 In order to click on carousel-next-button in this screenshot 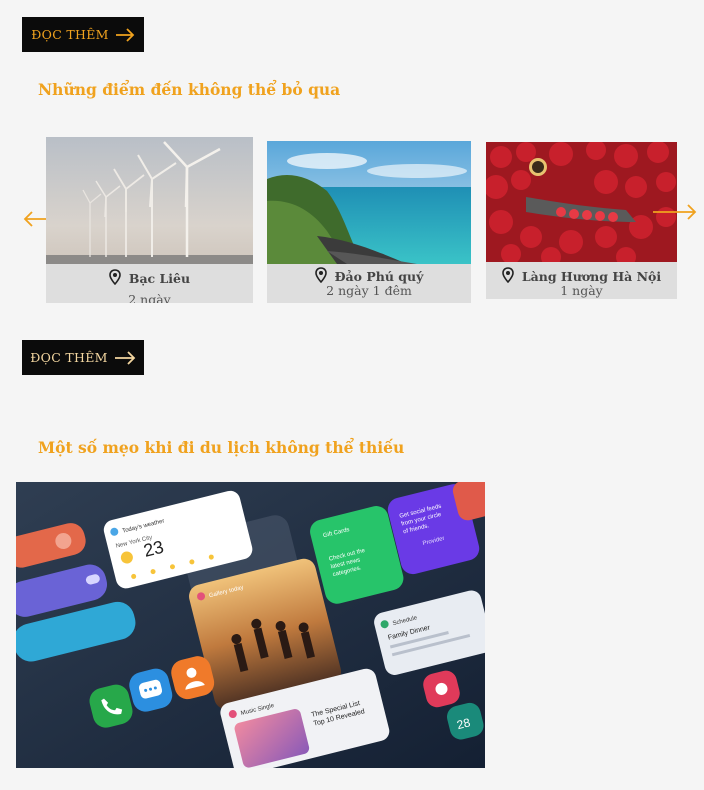, I will do `click(675, 214)`.